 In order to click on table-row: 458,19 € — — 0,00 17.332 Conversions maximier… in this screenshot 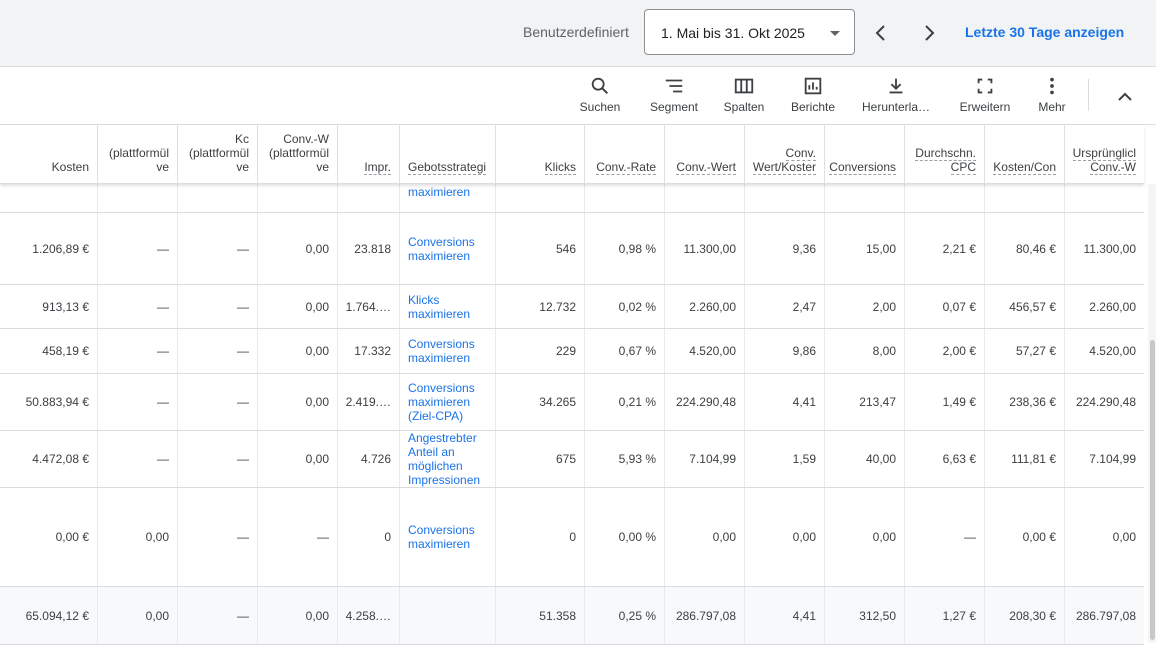, I will do `click(572, 351)`.